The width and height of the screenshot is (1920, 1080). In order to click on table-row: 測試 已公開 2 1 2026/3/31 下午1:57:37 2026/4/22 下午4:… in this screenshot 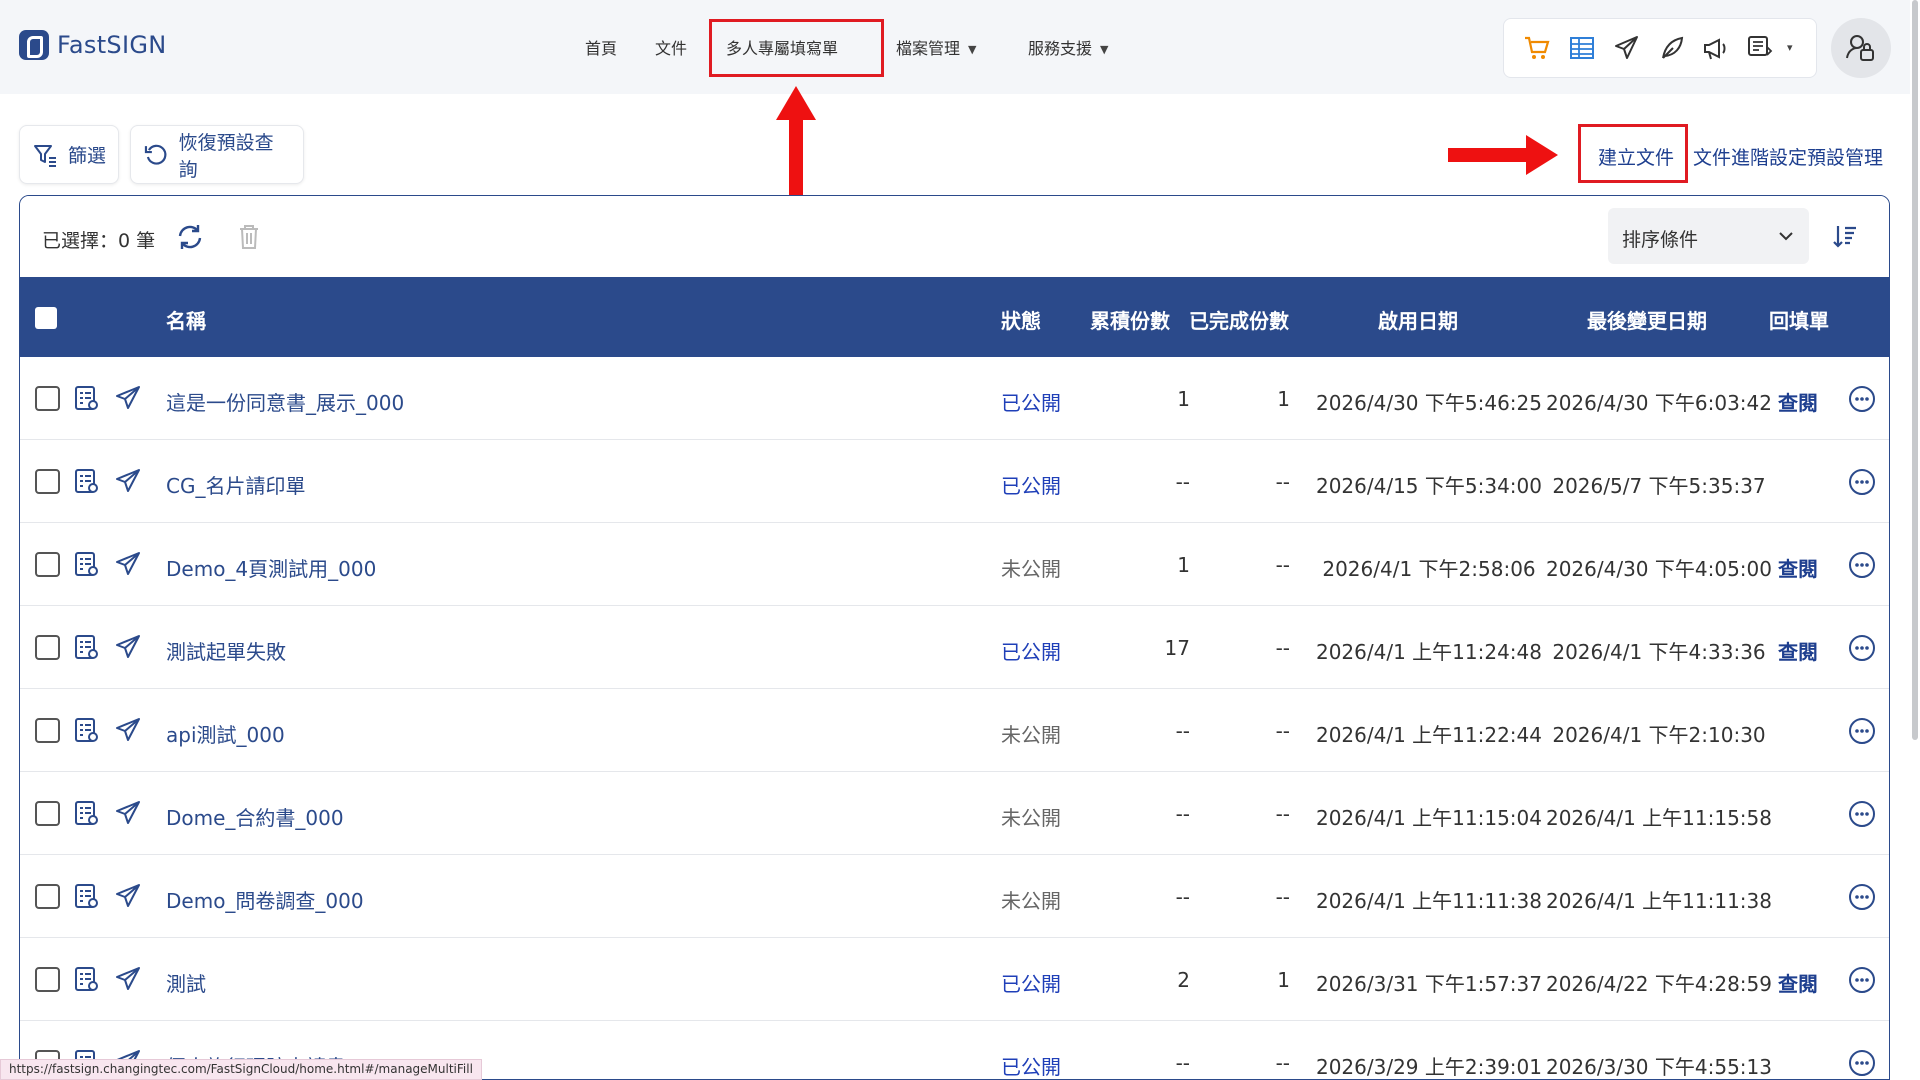, I will do `click(954, 979)`.